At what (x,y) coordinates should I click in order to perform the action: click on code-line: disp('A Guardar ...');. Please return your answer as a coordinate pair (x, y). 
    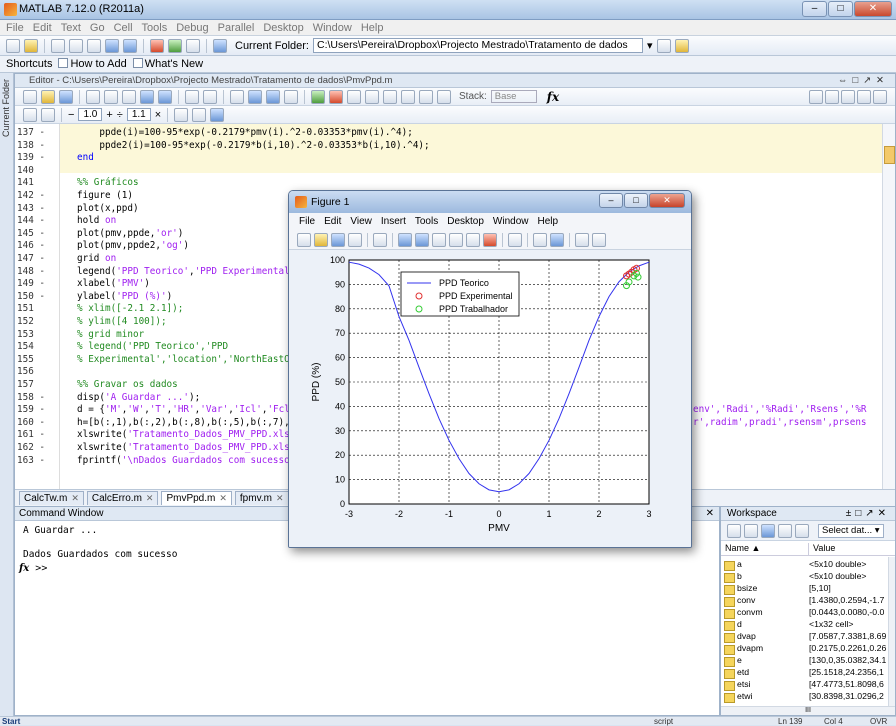
    Looking at the image, I should click on (138, 397).